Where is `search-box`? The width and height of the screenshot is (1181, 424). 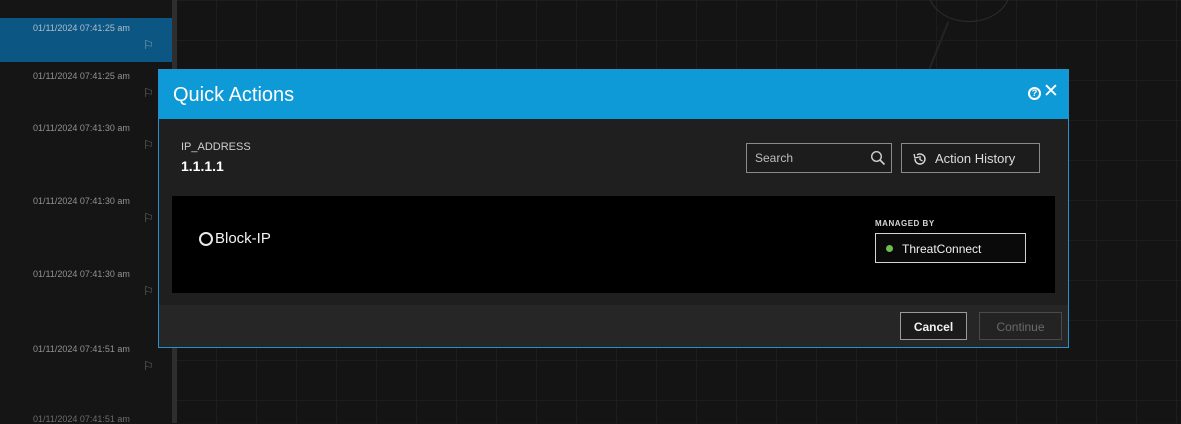
search-box is located at coordinates (819, 158).